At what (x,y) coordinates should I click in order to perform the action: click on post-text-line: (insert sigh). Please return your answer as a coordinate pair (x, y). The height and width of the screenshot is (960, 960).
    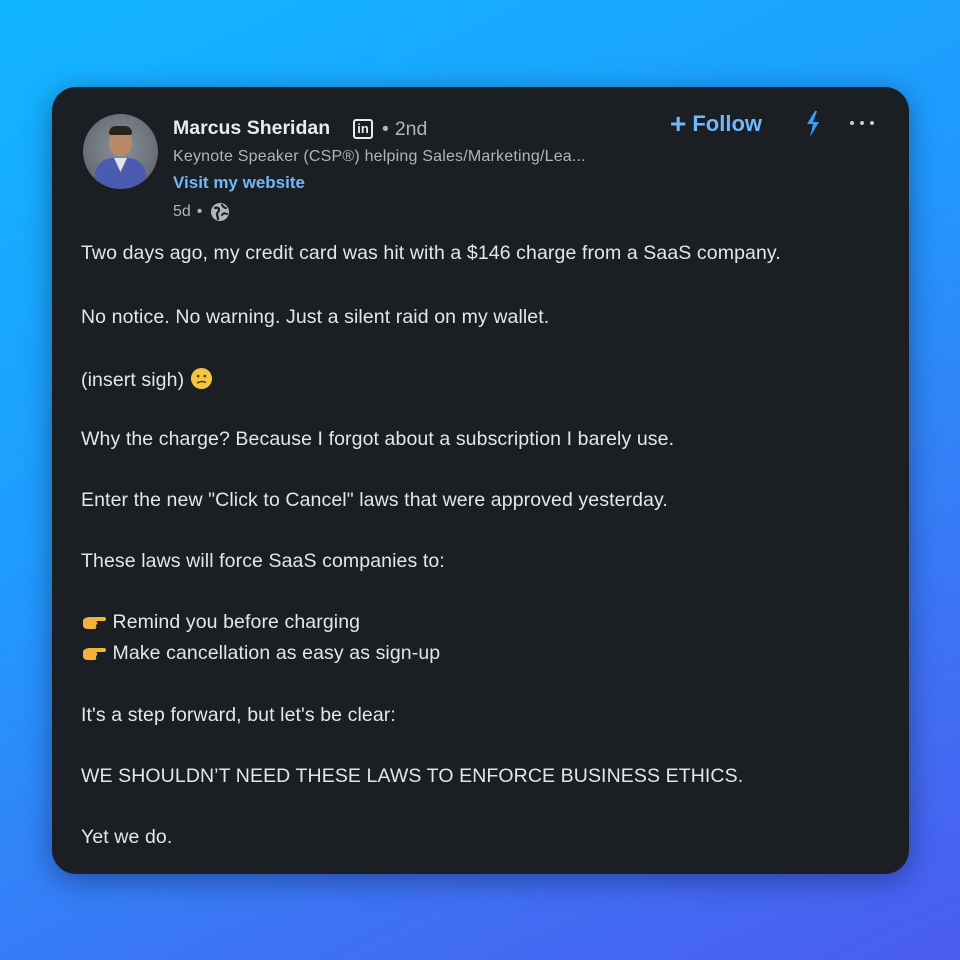
    Looking at the image, I should click on (147, 379).